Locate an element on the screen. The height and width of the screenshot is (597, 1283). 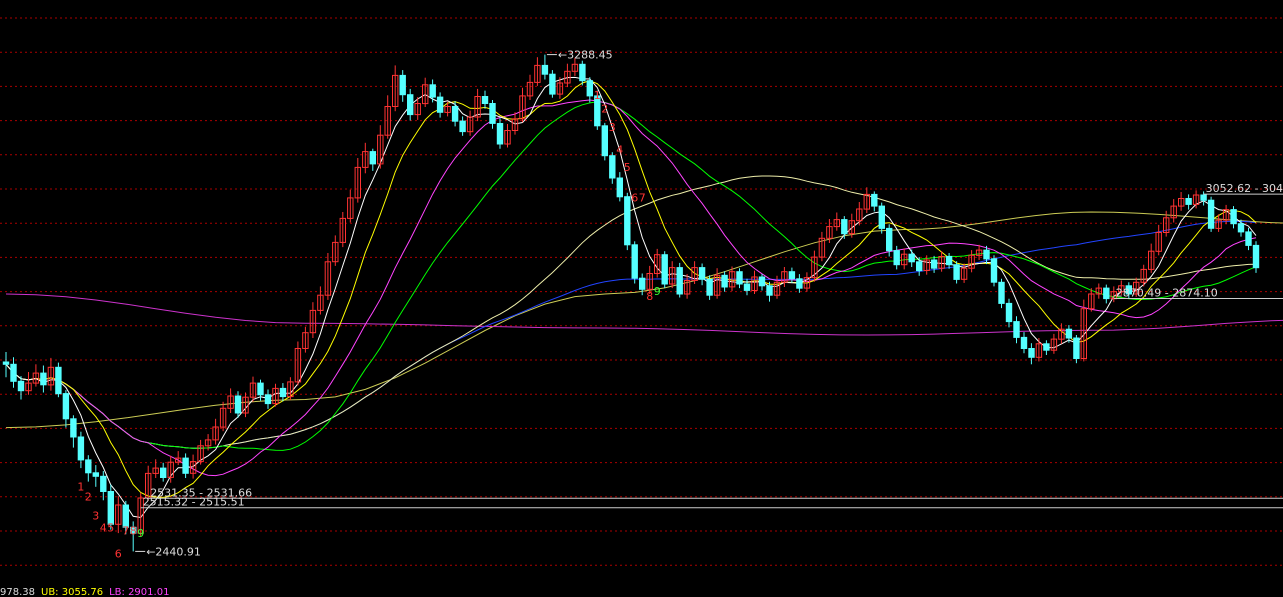
indicator-value-1: UB: 3055.76 is located at coordinates (72, 592).